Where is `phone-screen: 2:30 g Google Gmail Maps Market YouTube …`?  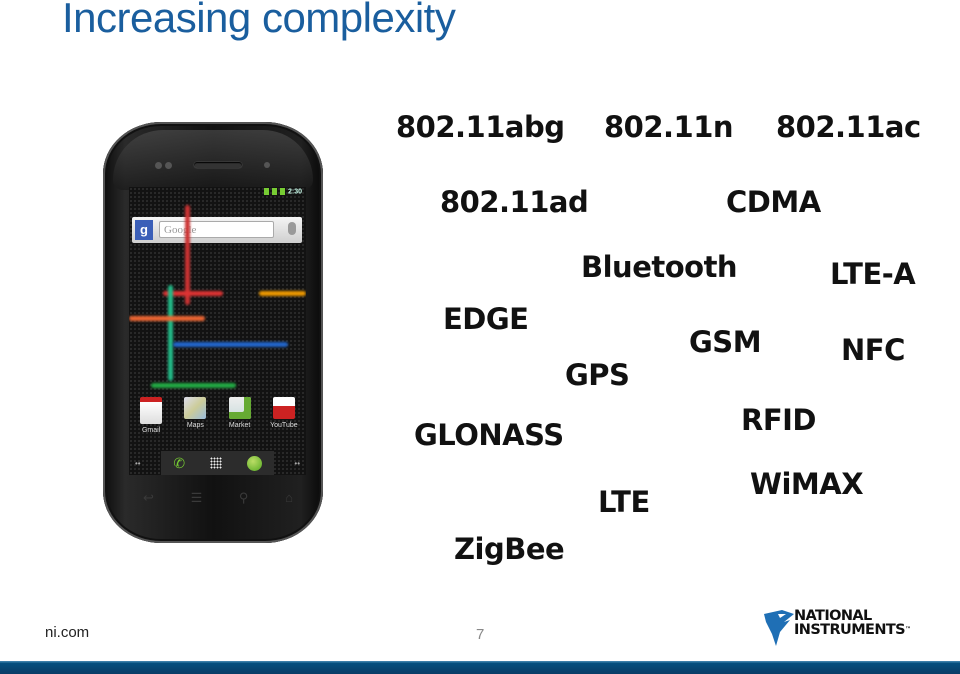 phone-screen: 2:30 g Google Gmail Maps Market YouTube … is located at coordinates (217, 331).